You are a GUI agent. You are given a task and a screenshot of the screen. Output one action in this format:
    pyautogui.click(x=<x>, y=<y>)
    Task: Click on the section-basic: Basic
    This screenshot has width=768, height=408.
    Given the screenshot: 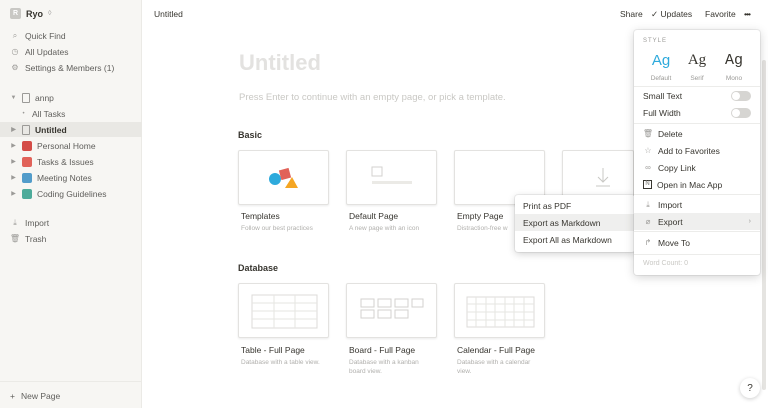 What is the action you would take?
    pyautogui.click(x=250, y=135)
    